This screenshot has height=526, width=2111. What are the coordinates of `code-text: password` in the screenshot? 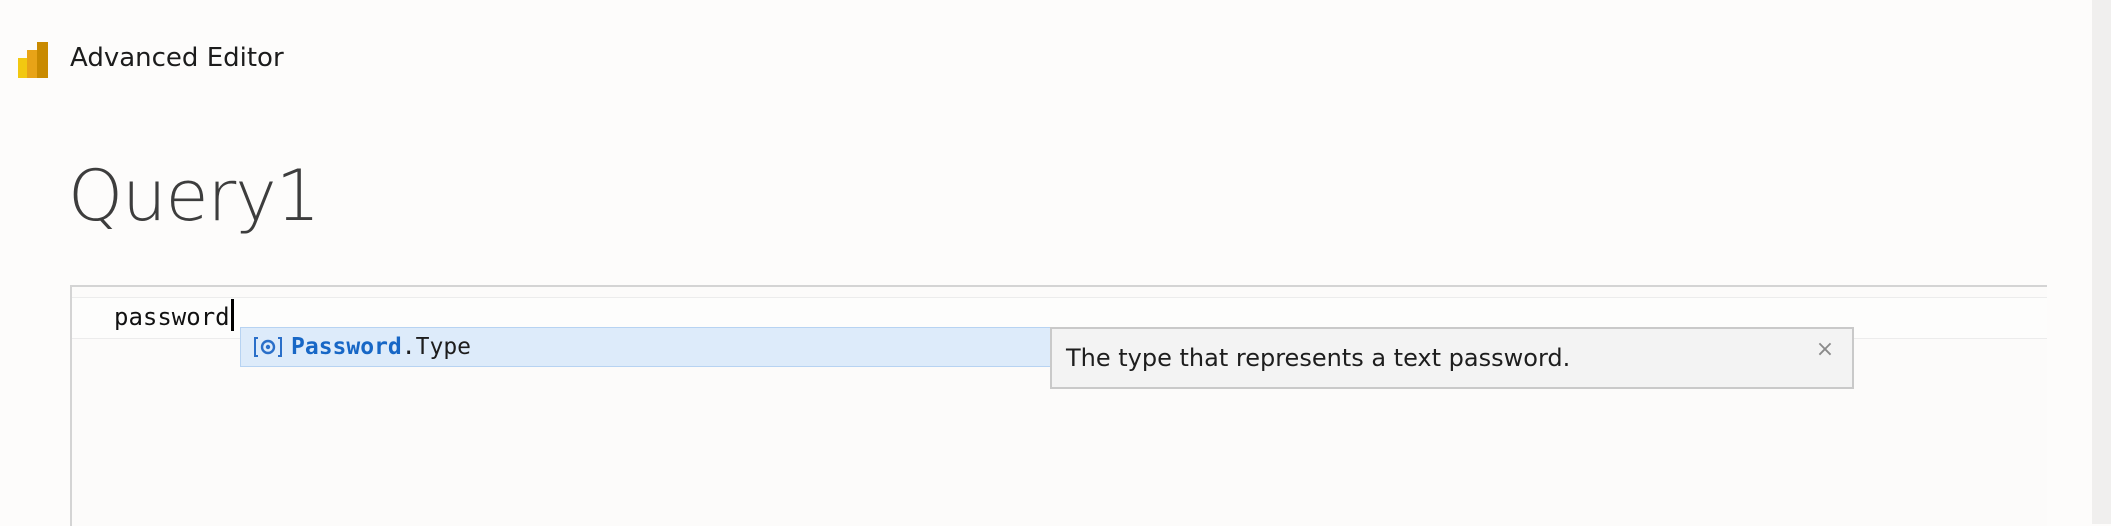 It's located at (172, 317).